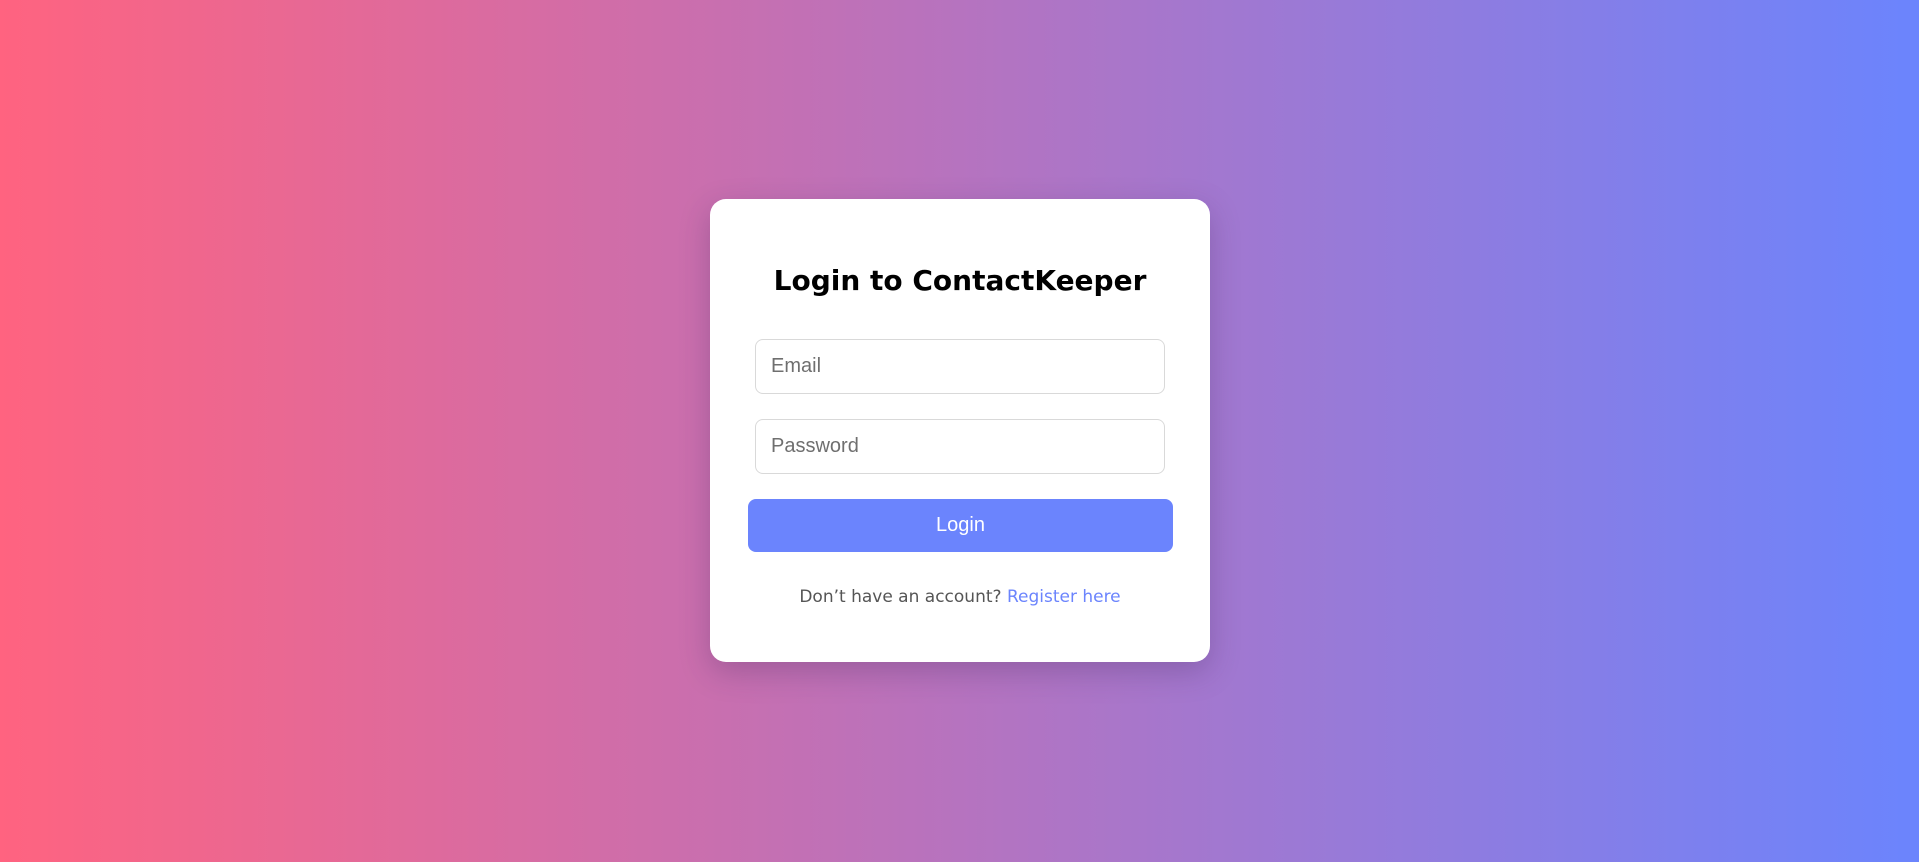  I want to click on email-input, so click(960, 366).